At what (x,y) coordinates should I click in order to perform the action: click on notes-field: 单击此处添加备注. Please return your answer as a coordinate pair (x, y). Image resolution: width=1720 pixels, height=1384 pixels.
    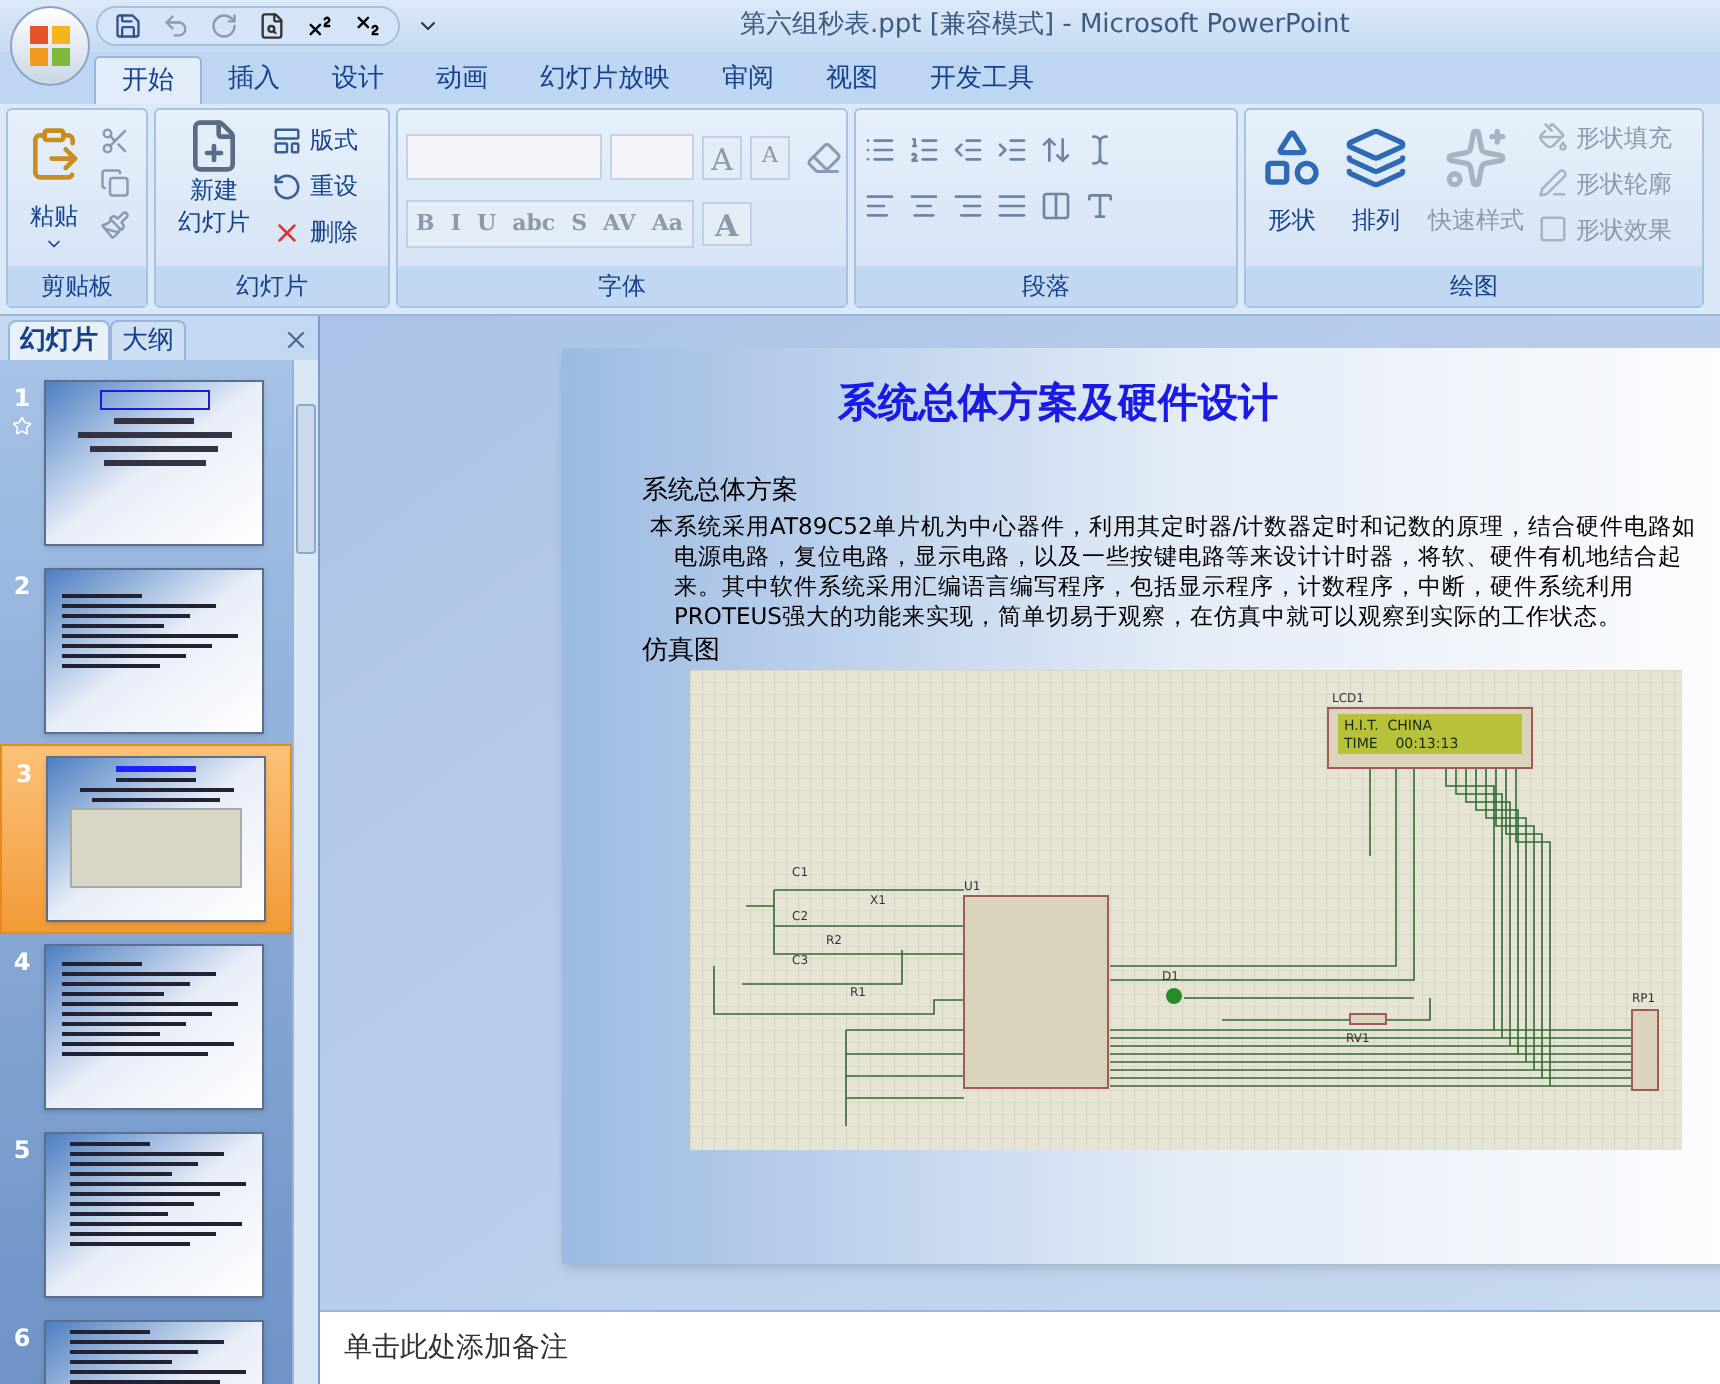
    Looking at the image, I should click on (1020, 1347).